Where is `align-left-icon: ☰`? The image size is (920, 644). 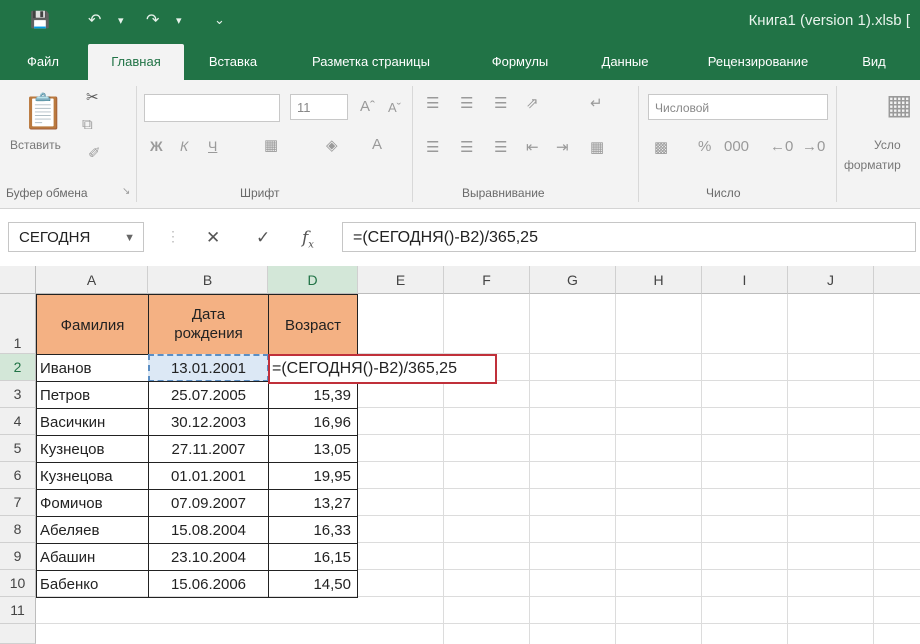
align-left-icon: ☰ is located at coordinates (432, 147).